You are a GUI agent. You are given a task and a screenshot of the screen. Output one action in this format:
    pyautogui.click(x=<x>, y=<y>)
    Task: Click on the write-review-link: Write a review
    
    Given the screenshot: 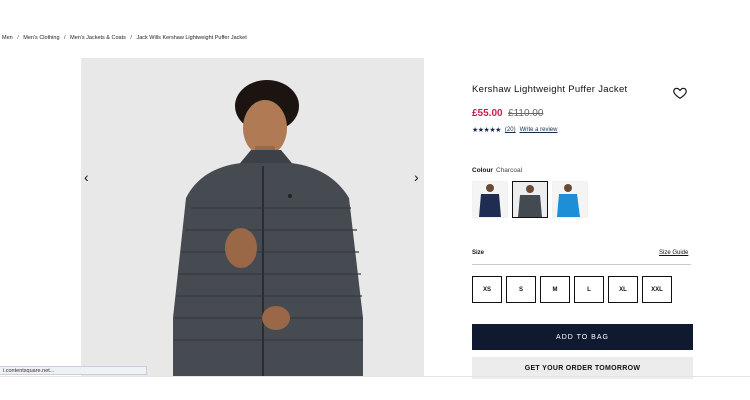 What is the action you would take?
    pyautogui.click(x=539, y=130)
    